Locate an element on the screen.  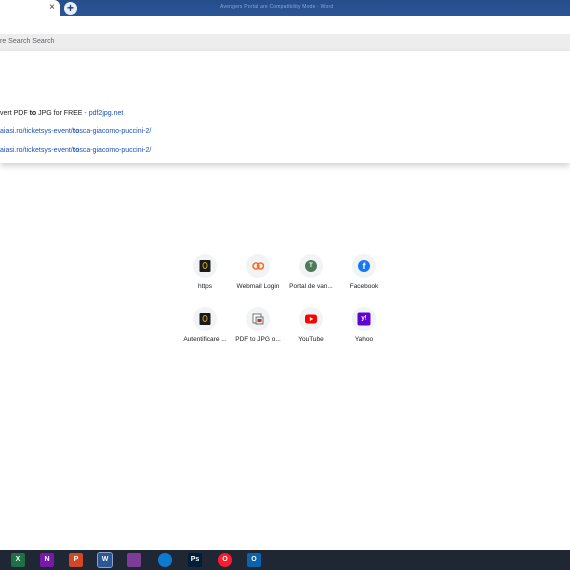
new-tab-button: + is located at coordinates (70, 8).